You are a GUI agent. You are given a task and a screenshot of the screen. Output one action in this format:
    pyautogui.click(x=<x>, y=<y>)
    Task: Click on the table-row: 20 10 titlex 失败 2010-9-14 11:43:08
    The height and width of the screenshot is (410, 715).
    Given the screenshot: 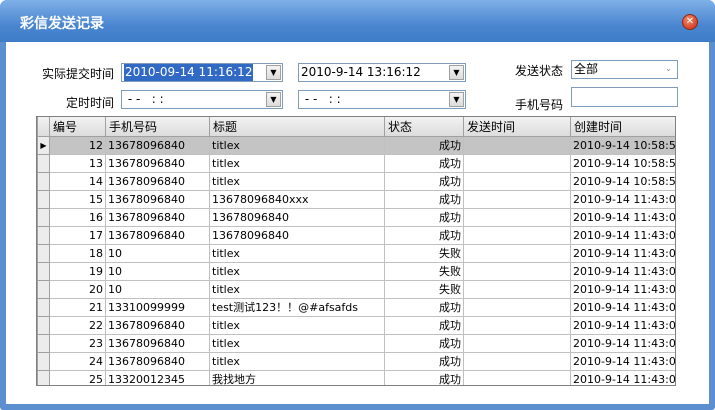 What is the action you would take?
    pyautogui.click(x=356, y=289)
    